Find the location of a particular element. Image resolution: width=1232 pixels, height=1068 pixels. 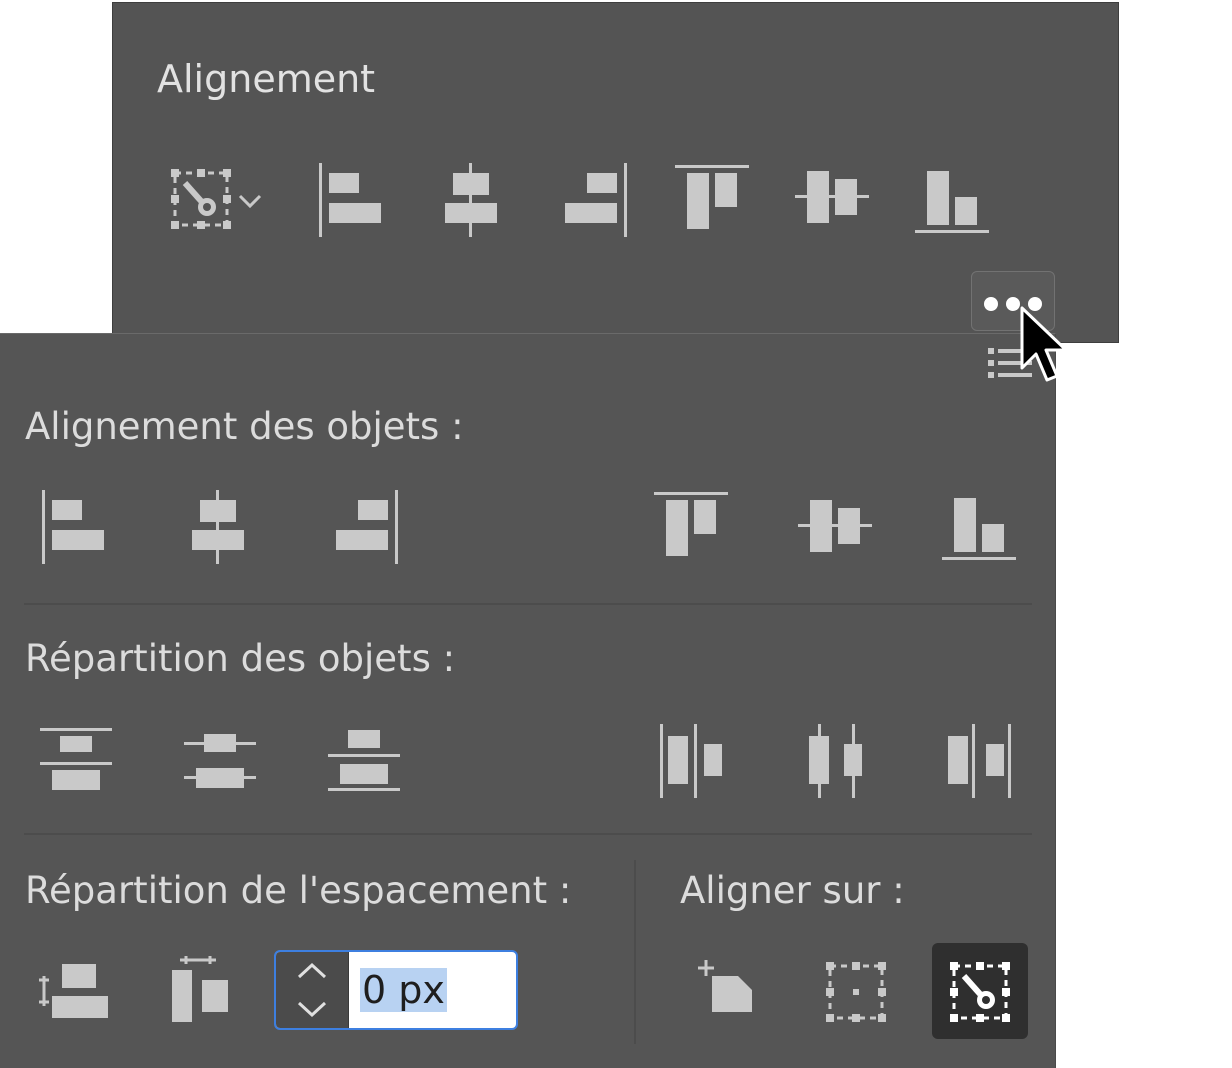

align-to-selection-icon is located at coordinates (856, 992).